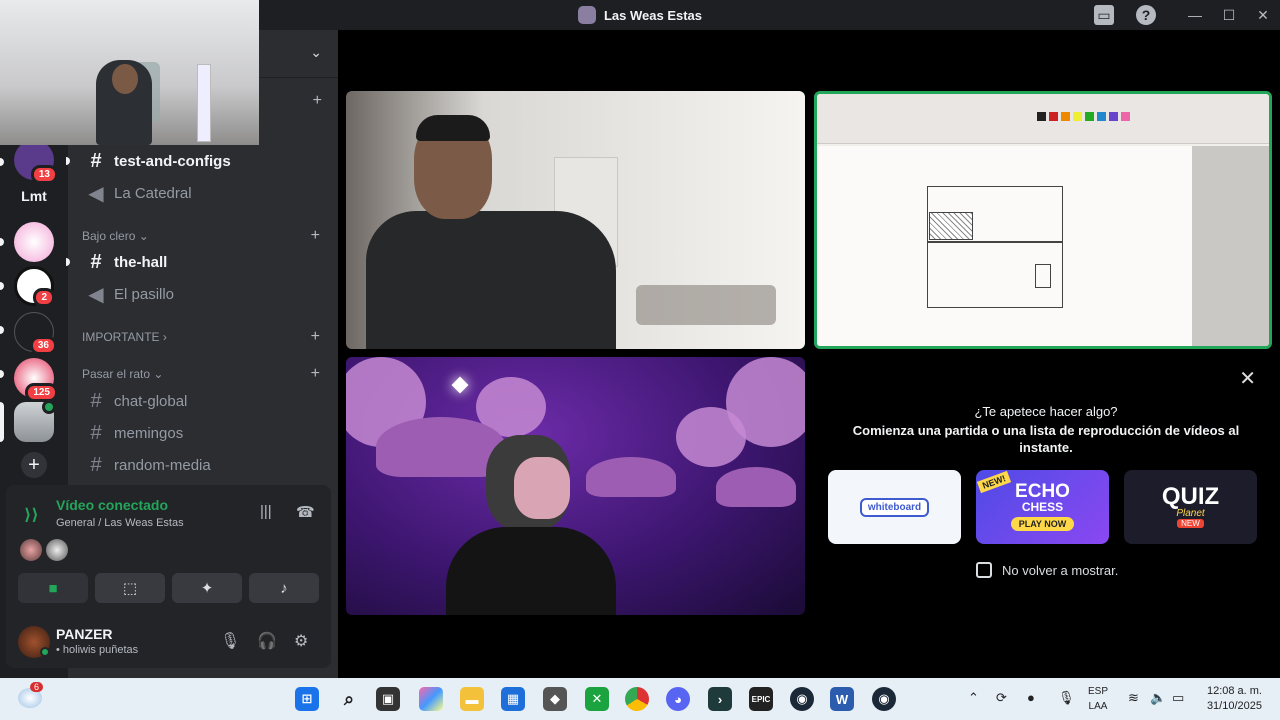 Image resolution: width=1280 pixels, height=720 pixels. I want to click on username: PANZER, so click(84, 634).